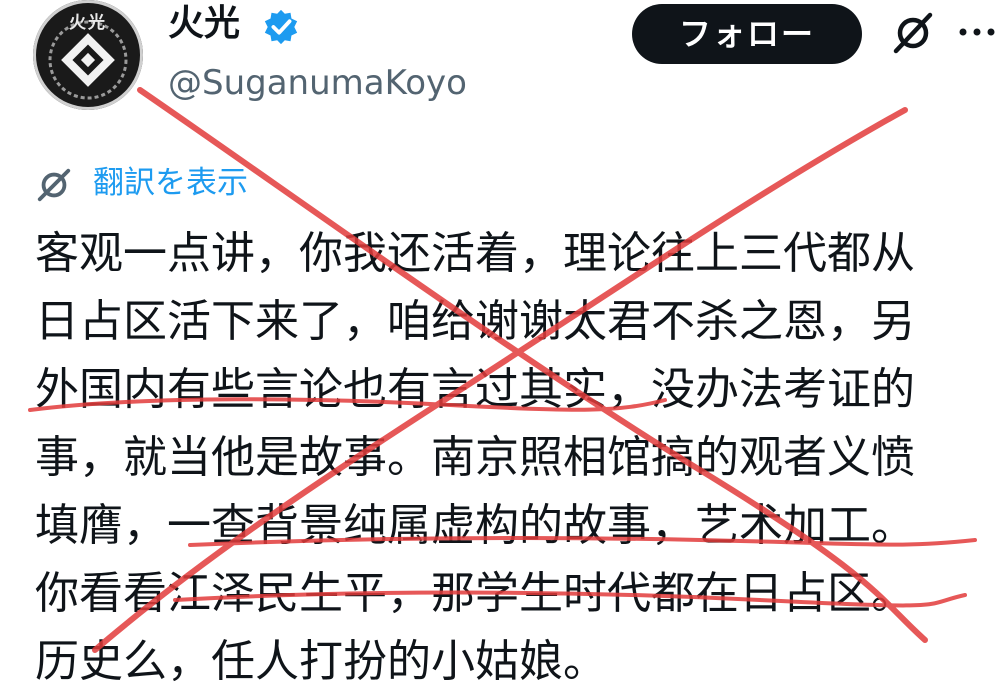  I want to click on post-text-line: 历史么，任人打扮的小姑娘。, so click(321, 661).